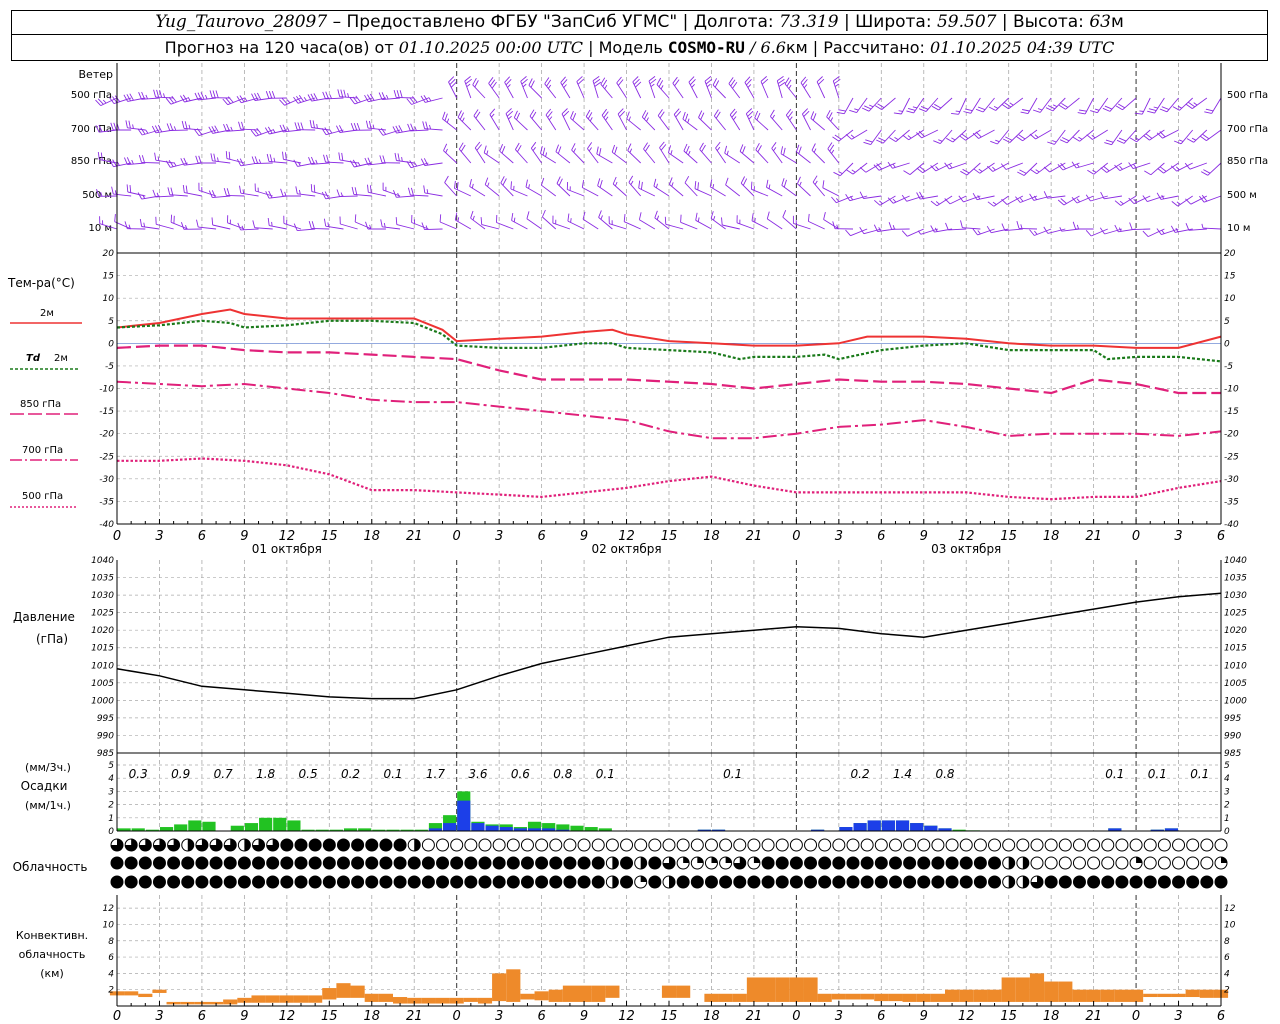  I want to click on y-tick-label: -5, so click(1228, 367).